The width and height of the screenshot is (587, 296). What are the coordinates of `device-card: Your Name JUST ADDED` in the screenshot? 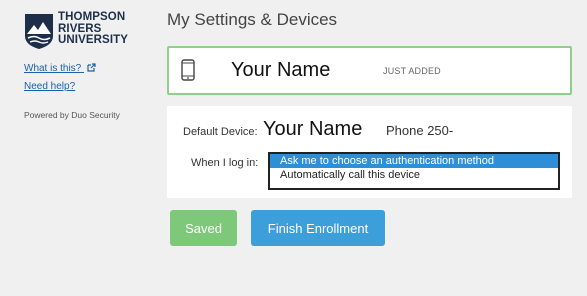 It's located at (369, 70).